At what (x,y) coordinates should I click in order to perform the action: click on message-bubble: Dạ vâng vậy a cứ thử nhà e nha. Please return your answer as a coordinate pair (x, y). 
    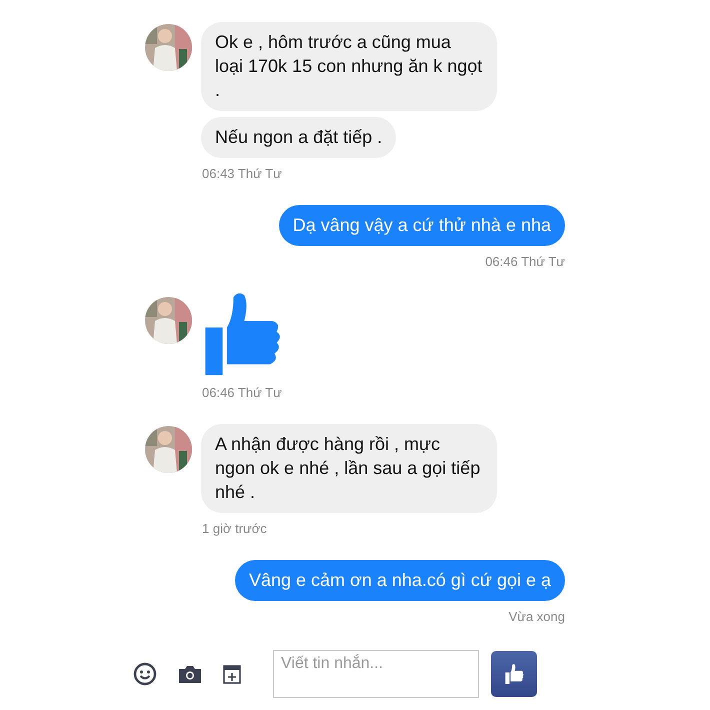
    Looking at the image, I should click on (421, 225).